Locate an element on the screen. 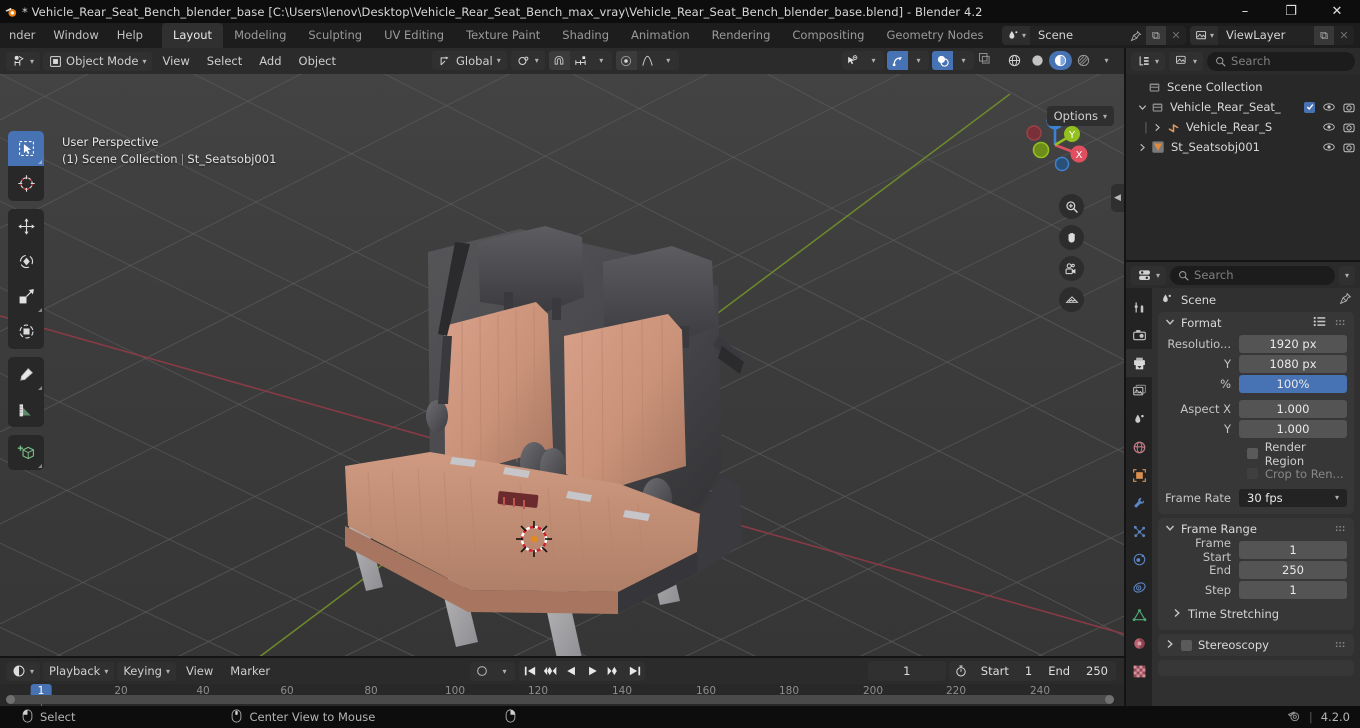  viewport-options-button: Options ▾ is located at coordinates (1080, 116).